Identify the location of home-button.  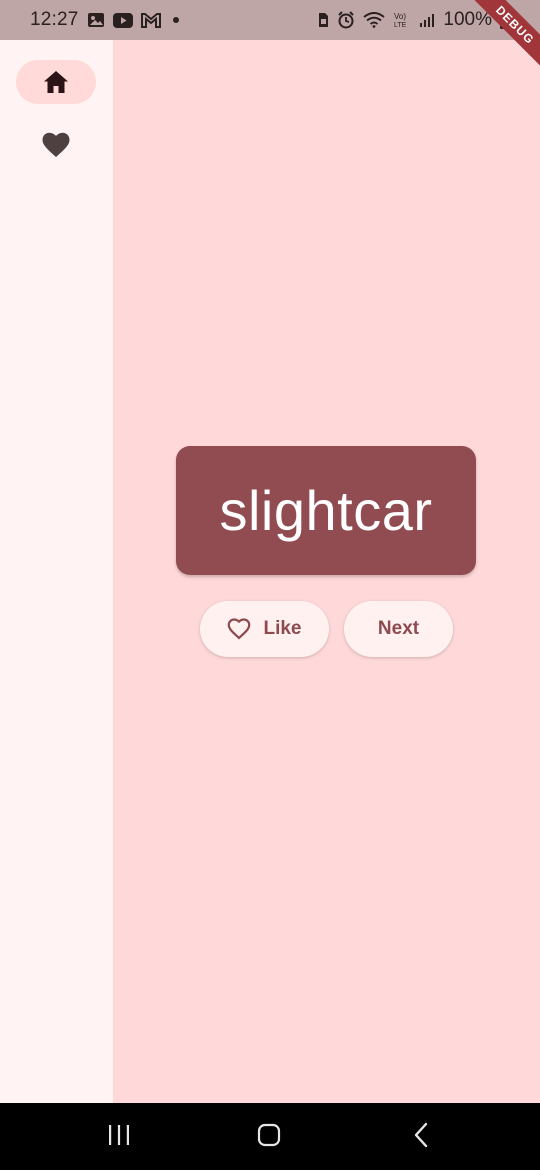
(269, 1137).